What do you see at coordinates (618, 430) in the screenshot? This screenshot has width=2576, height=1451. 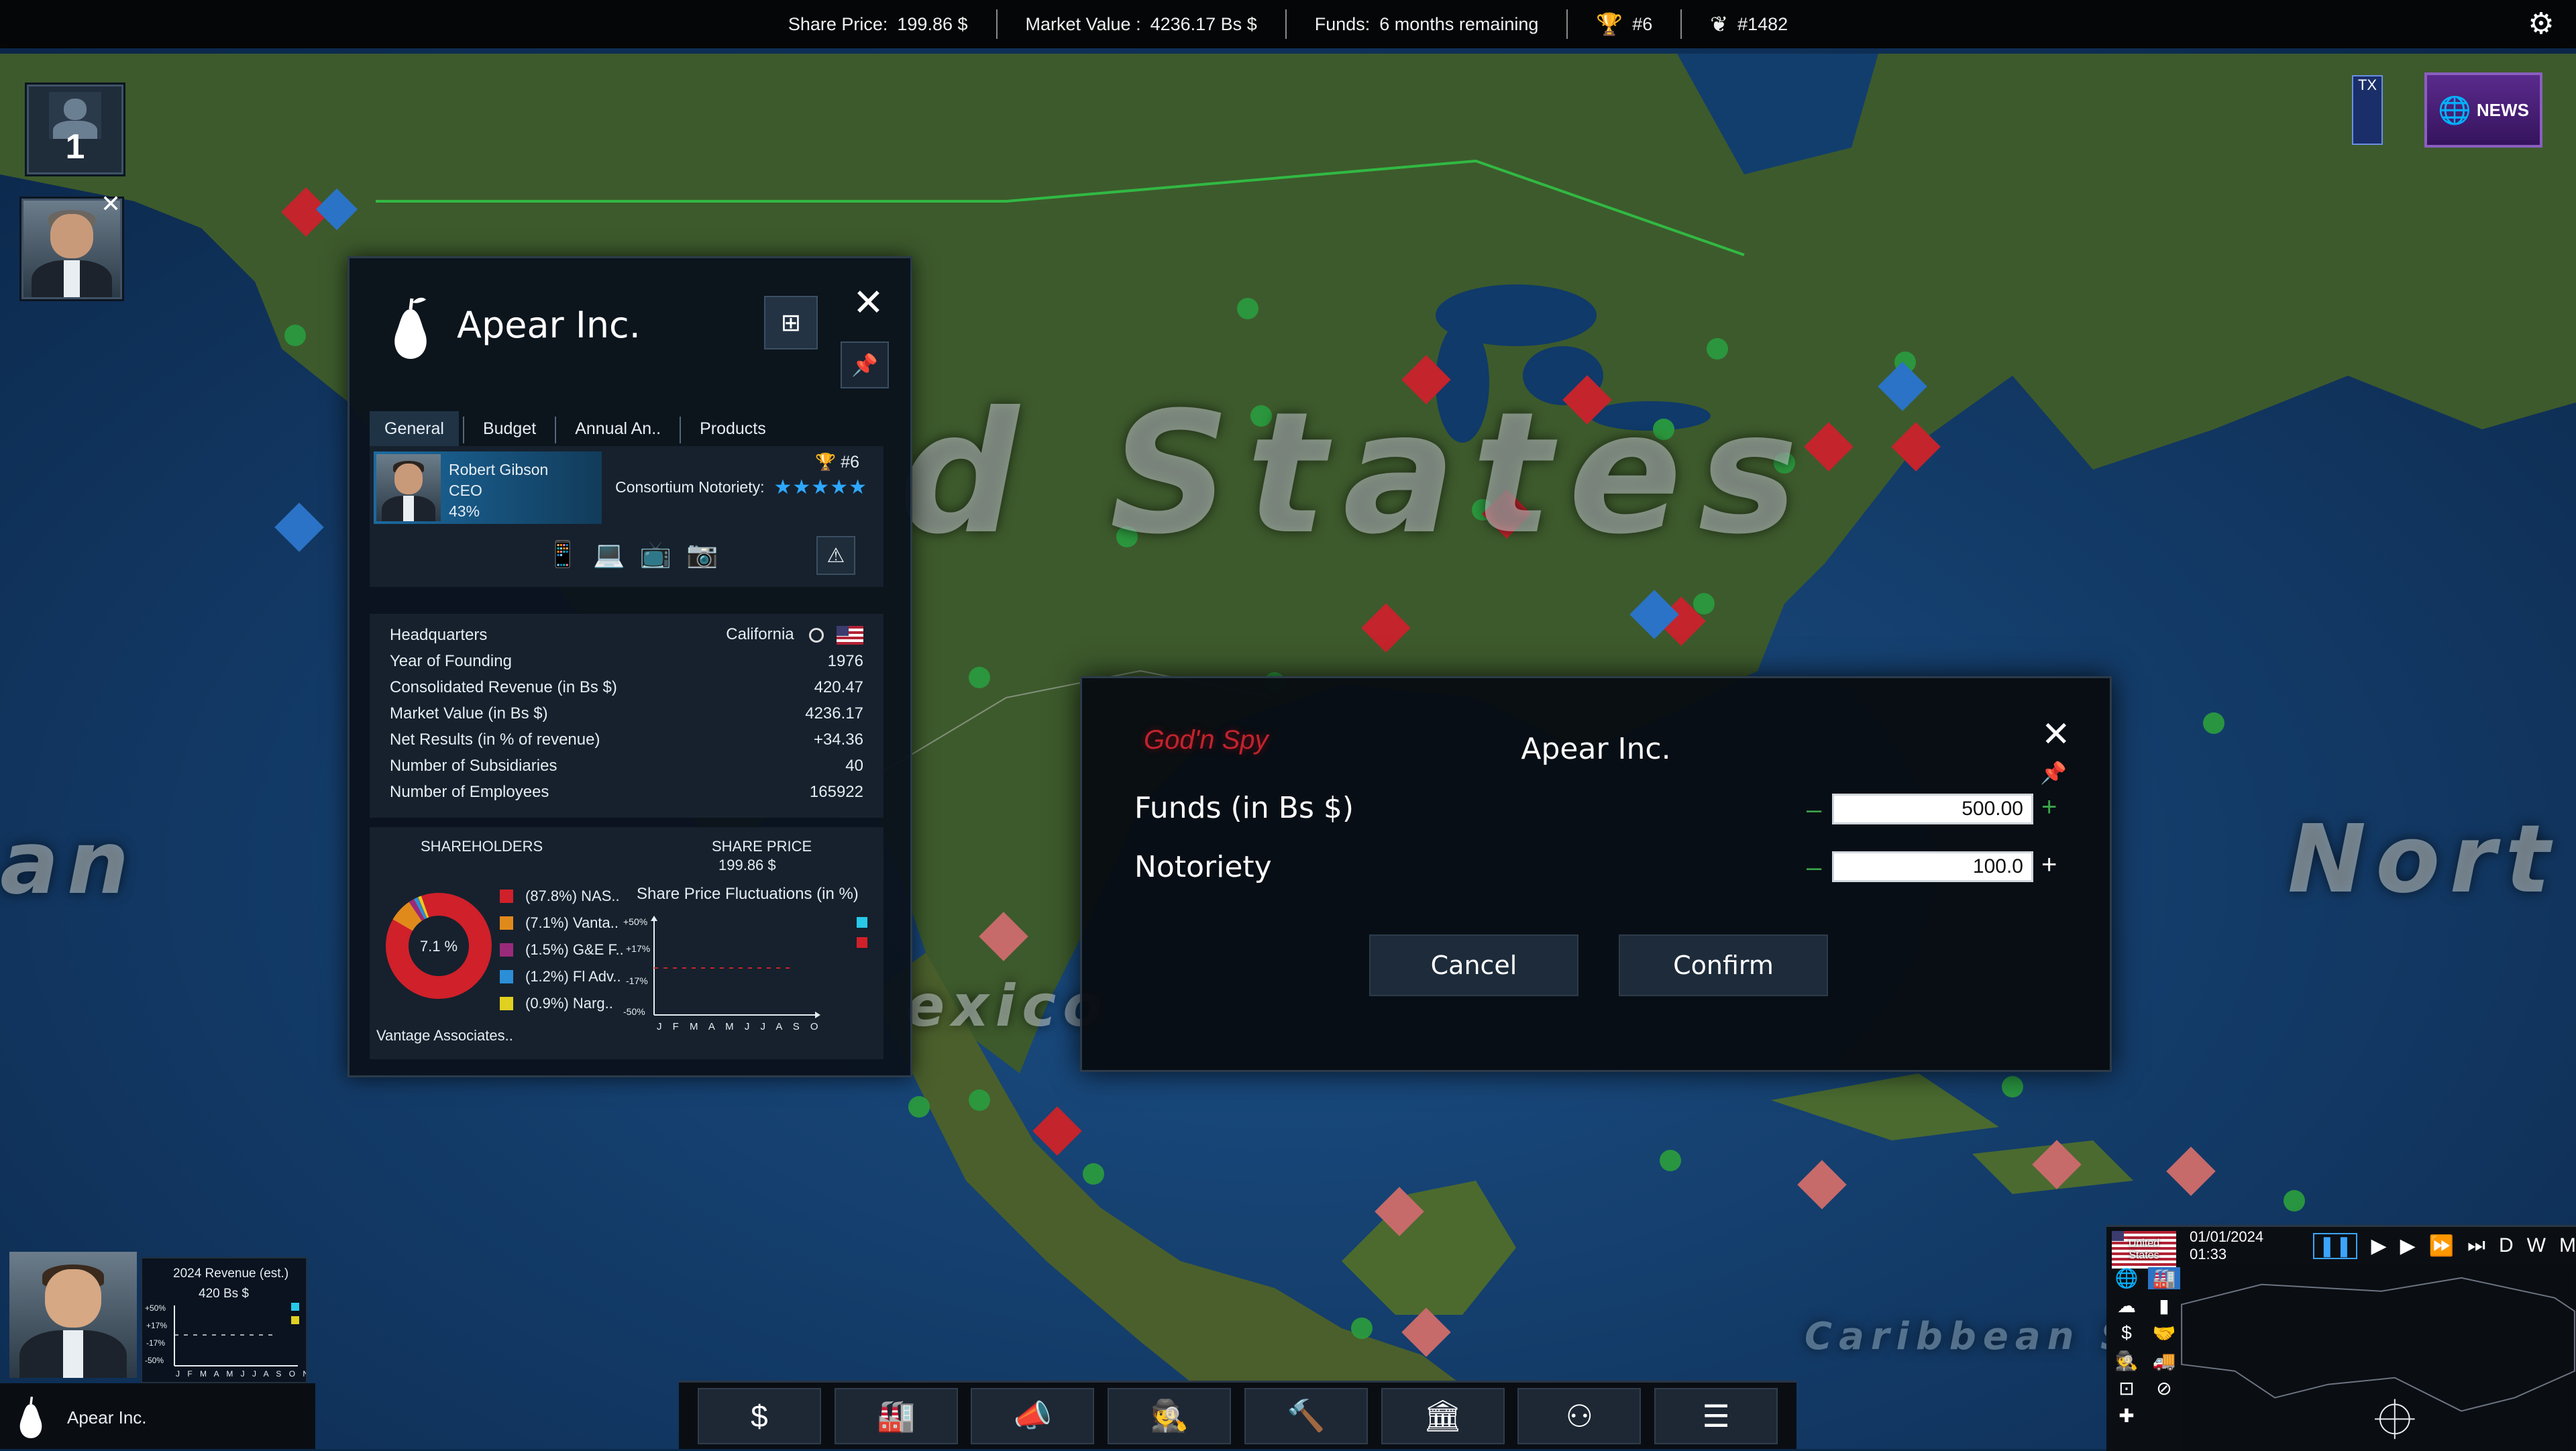 I see `tab-annual: Annual An..` at bounding box center [618, 430].